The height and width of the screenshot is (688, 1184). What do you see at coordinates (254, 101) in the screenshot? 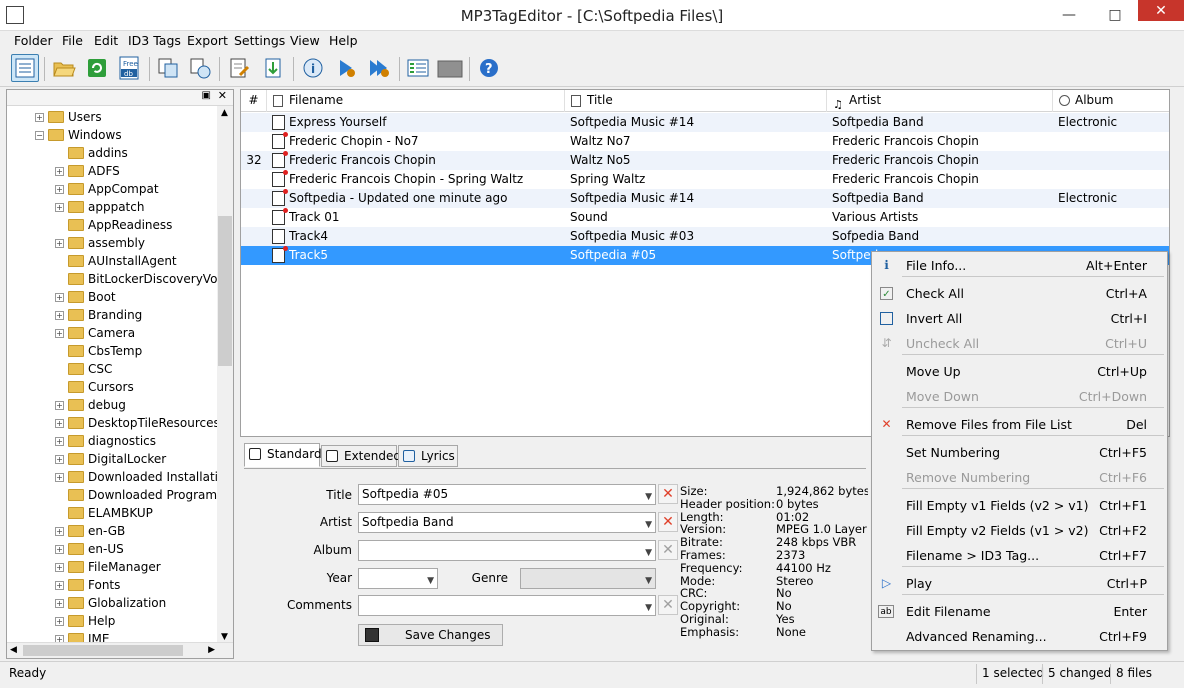
I see `column-number: #` at bounding box center [254, 101].